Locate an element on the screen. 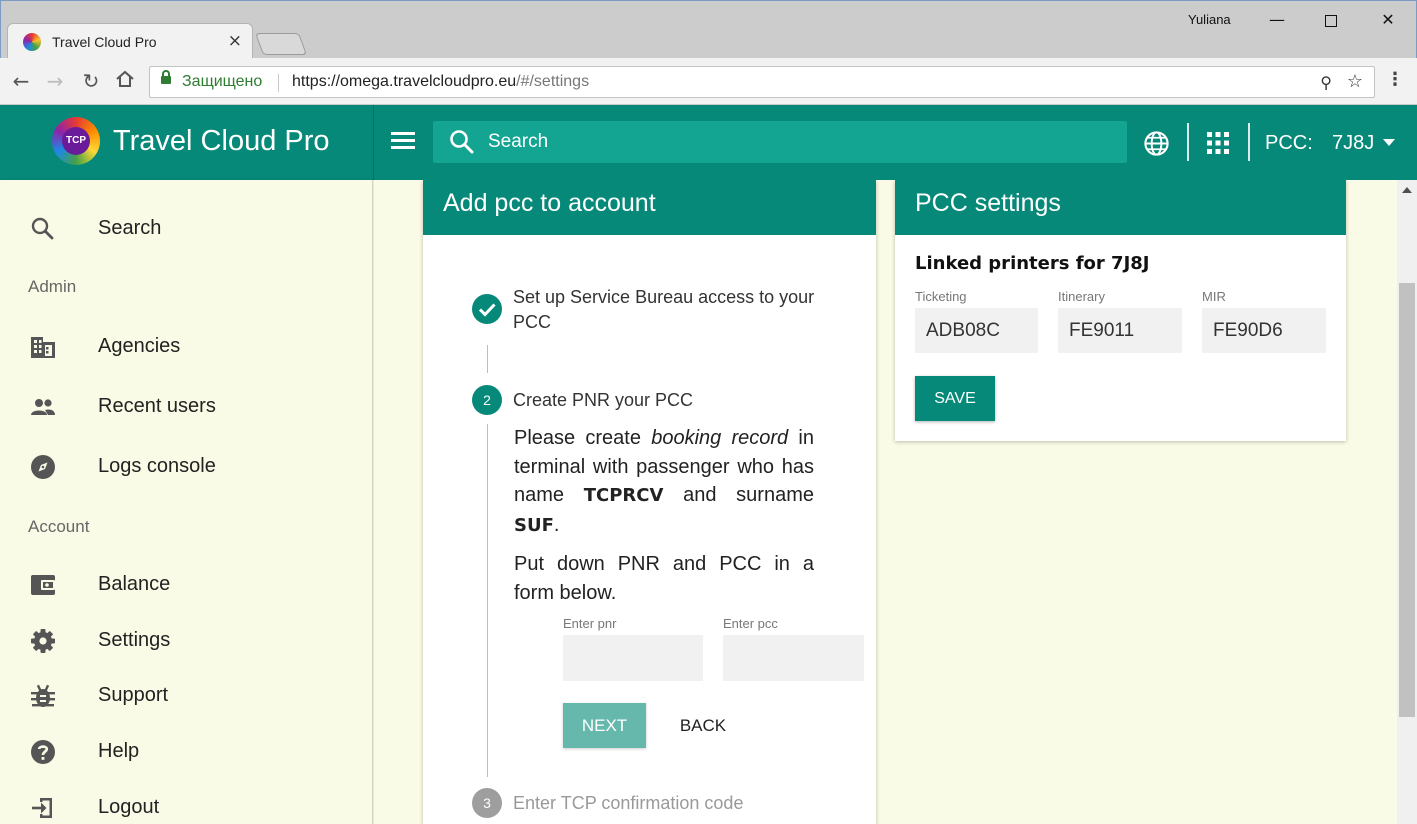 This screenshot has height=824, width=1417. mir-input is located at coordinates (1264, 330).